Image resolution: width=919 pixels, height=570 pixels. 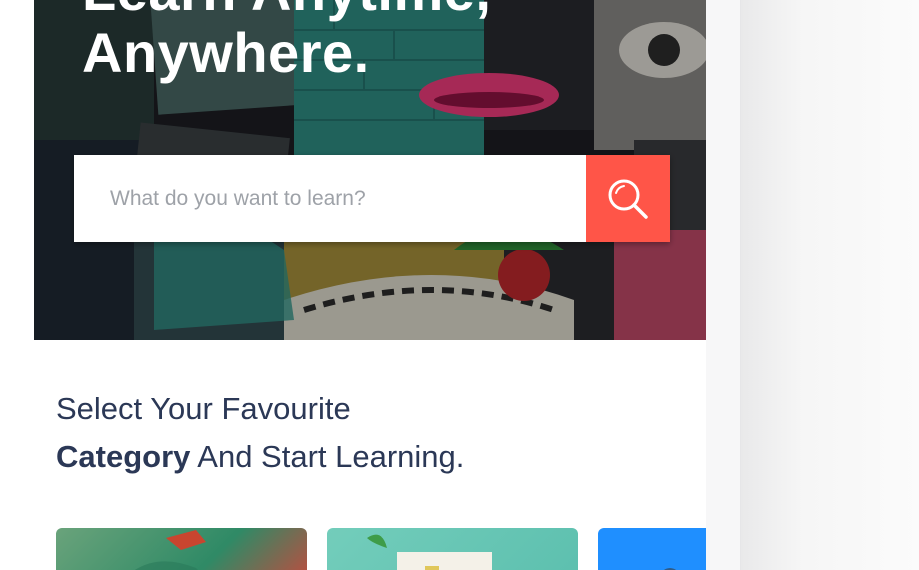 What do you see at coordinates (382, 42) in the screenshot?
I see `hero-title: Learn Anytime, Anywhere.` at bounding box center [382, 42].